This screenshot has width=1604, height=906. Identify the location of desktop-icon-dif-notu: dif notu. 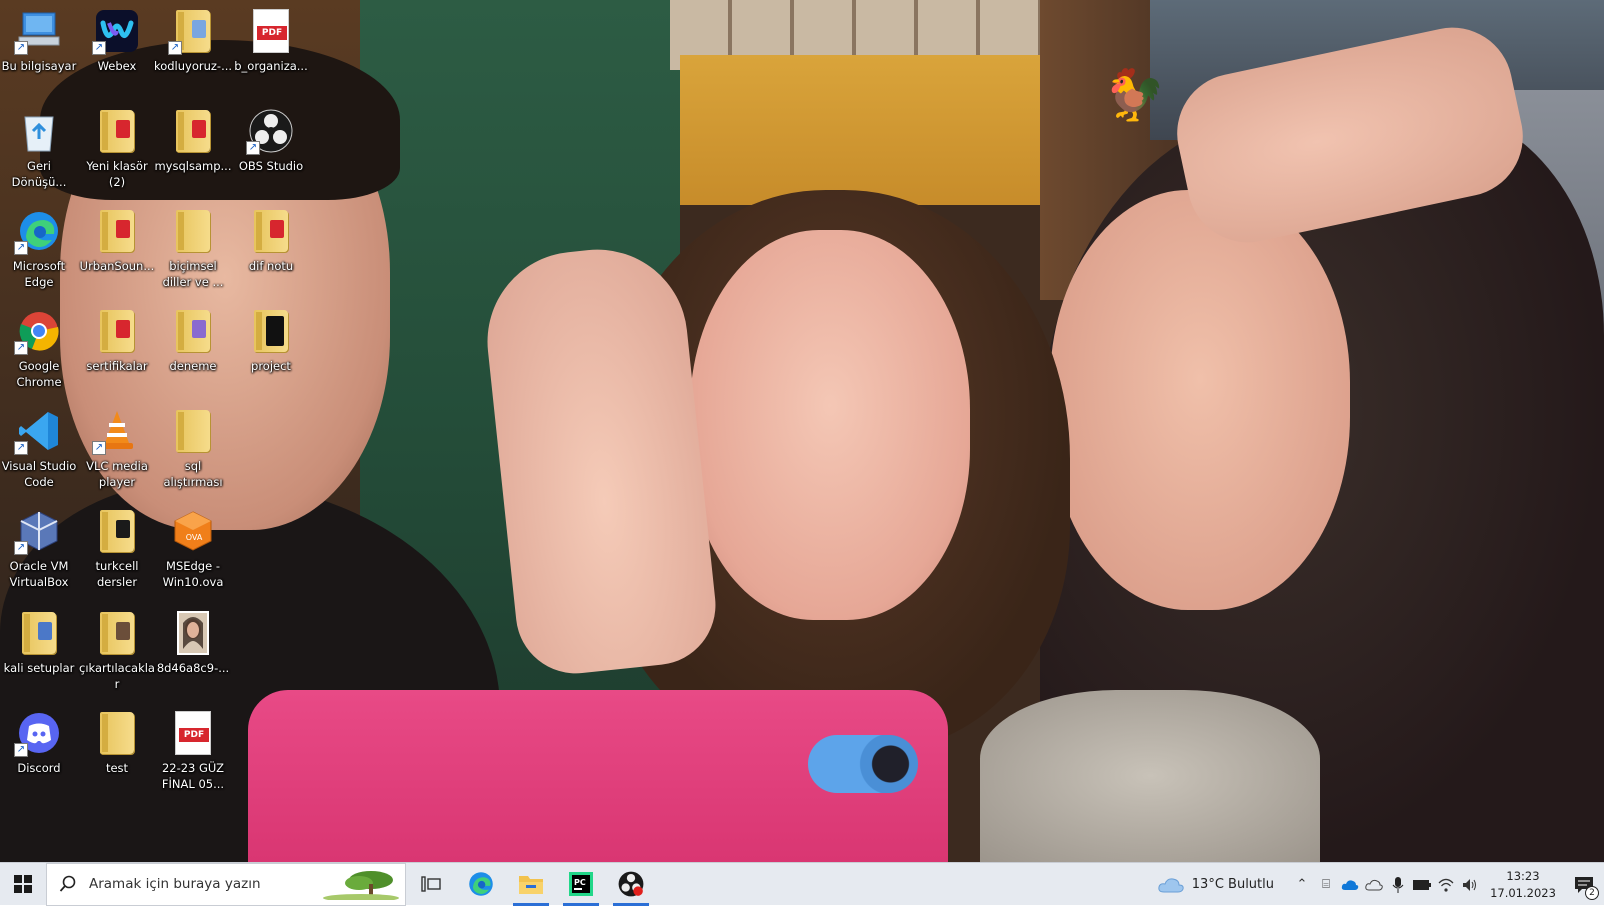
(271, 241).